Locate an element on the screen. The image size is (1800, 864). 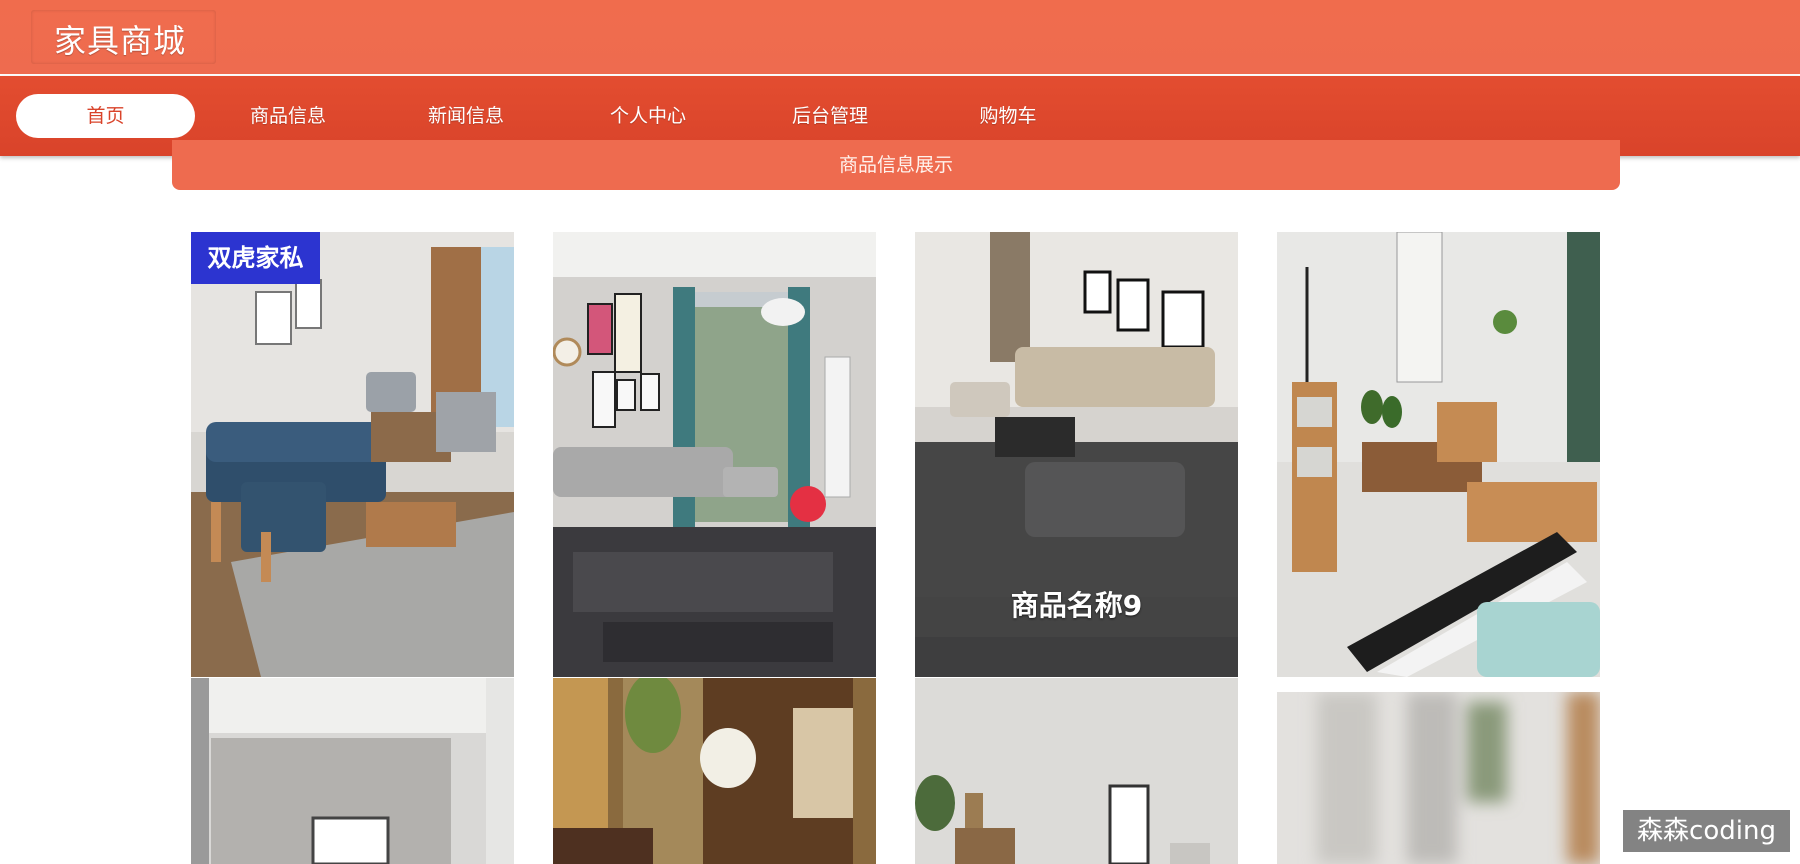
nav-item-products: 商品信息 is located at coordinates (288, 116).